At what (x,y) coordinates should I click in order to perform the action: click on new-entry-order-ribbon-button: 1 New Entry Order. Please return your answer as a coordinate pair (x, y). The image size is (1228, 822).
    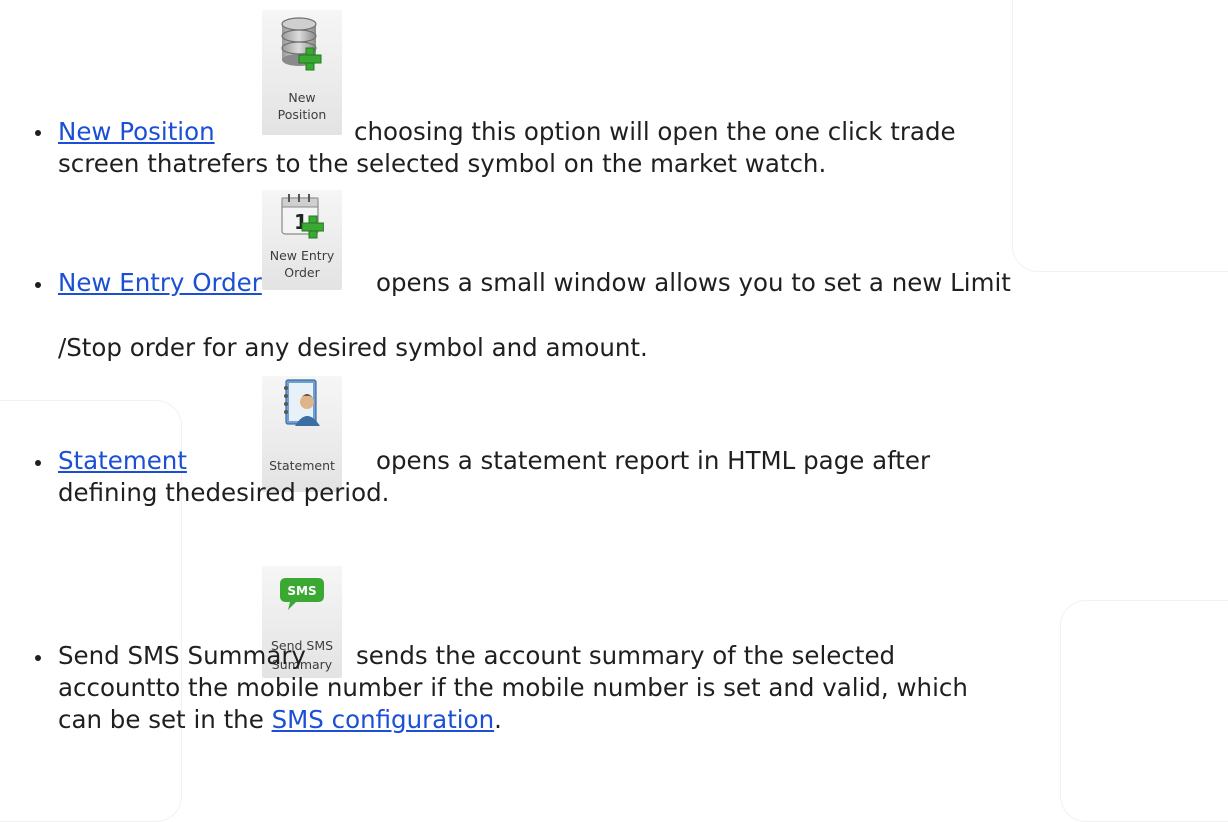
    Looking at the image, I should click on (302, 240).